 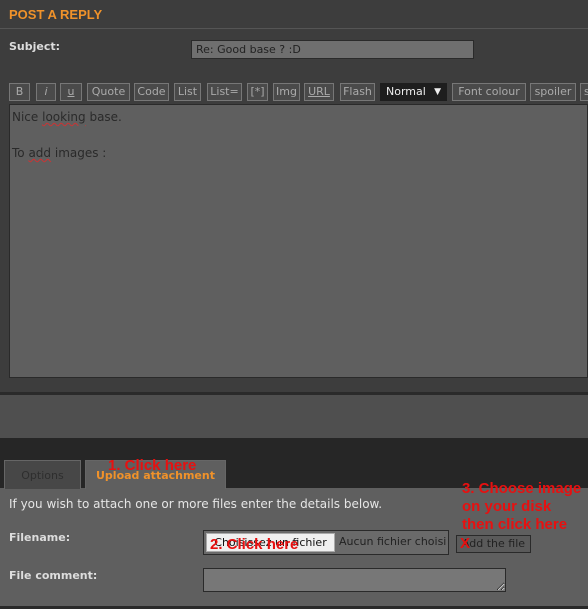 I want to click on file-comment-input, so click(x=354, y=580).